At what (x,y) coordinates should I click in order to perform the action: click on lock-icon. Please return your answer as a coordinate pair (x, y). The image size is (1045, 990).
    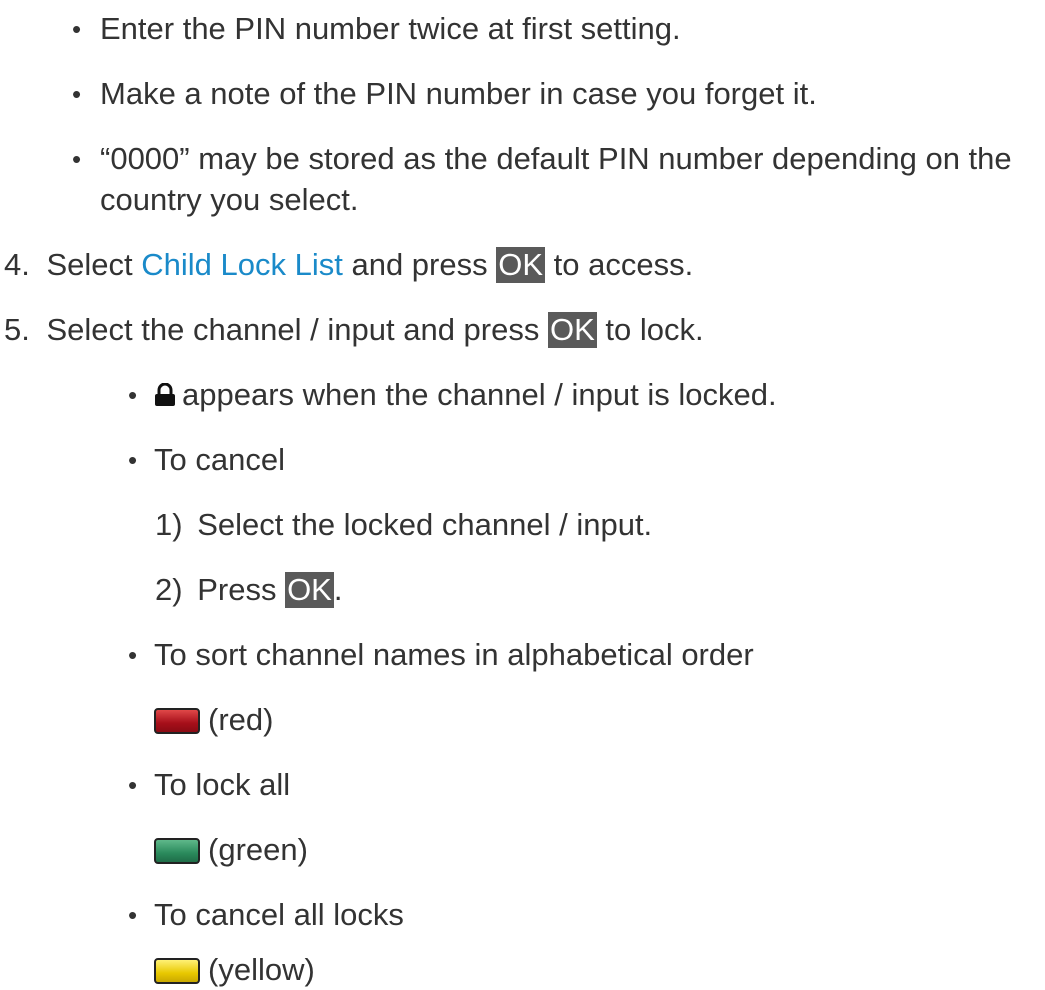
    Looking at the image, I should click on (165, 397).